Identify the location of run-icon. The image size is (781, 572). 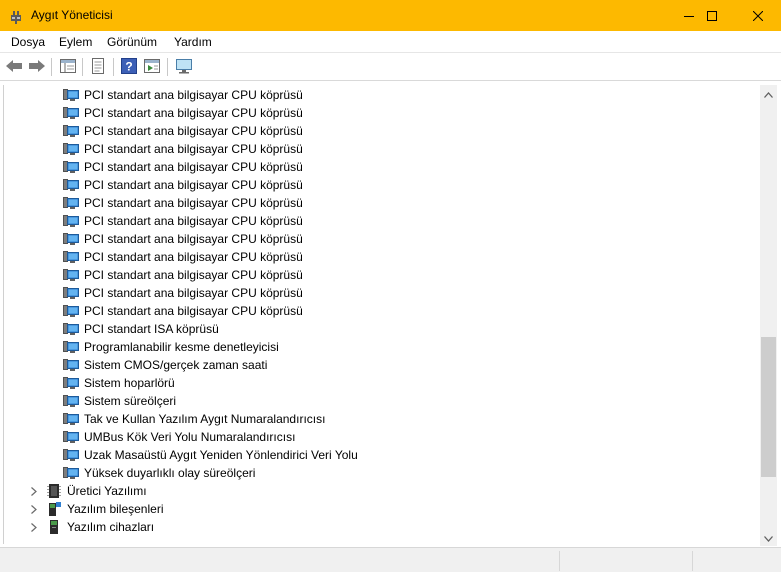
(152, 67).